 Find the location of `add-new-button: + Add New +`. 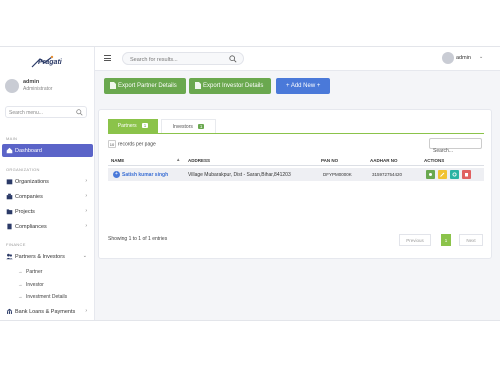

add-new-button: + Add New + is located at coordinates (303, 86).